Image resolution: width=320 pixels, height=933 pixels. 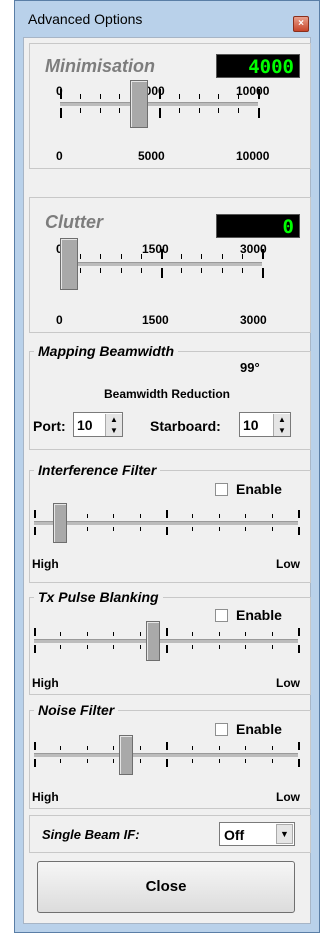 I want to click on tx-pulse-blanking-group: Tx Pulse Blanking Enable High Low, so click(x=170, y=642).